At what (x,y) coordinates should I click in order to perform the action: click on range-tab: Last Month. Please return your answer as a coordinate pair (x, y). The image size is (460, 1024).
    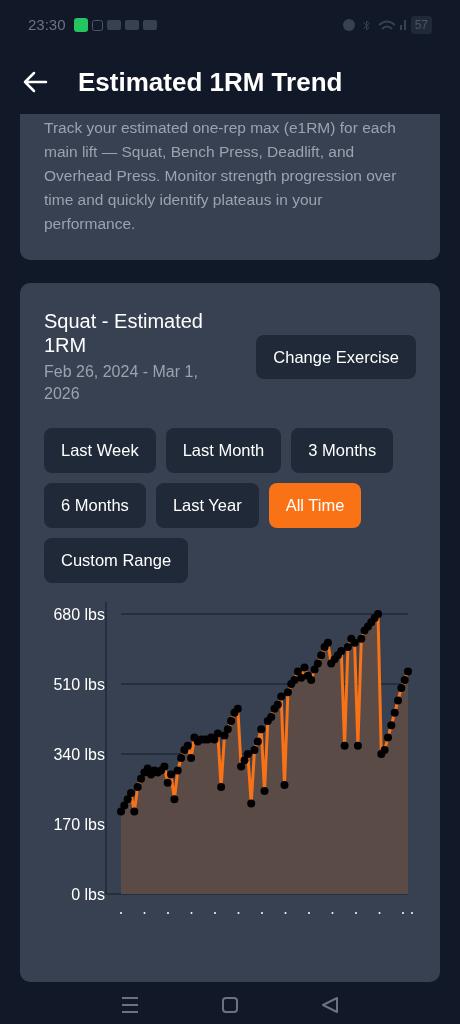
    Looking at the image, I should click on (223, 450).